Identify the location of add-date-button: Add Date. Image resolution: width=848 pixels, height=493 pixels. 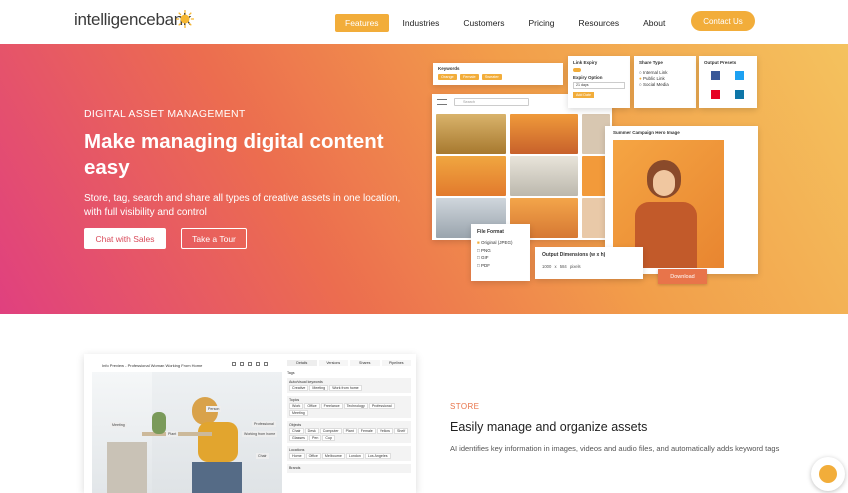
(583, 95).